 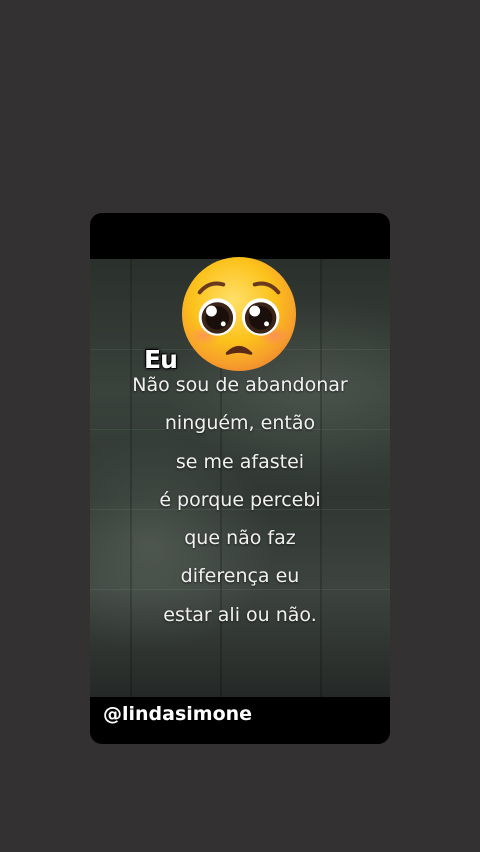 What do you see at coordinates (240, 423) in the screenshot?
I see `quote-line: ninguém, então` at bounding box center [240, 423].